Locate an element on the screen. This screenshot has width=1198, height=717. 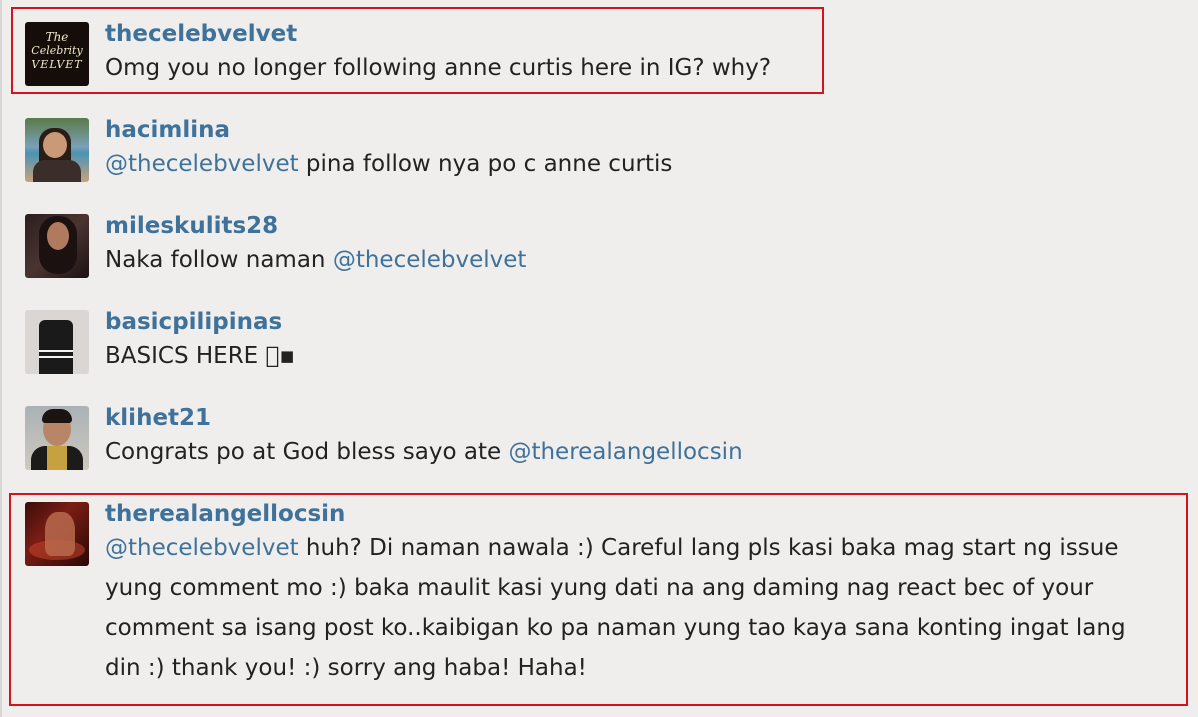
mention-link: @therealangellocsin is located at coordinates (625, 452).